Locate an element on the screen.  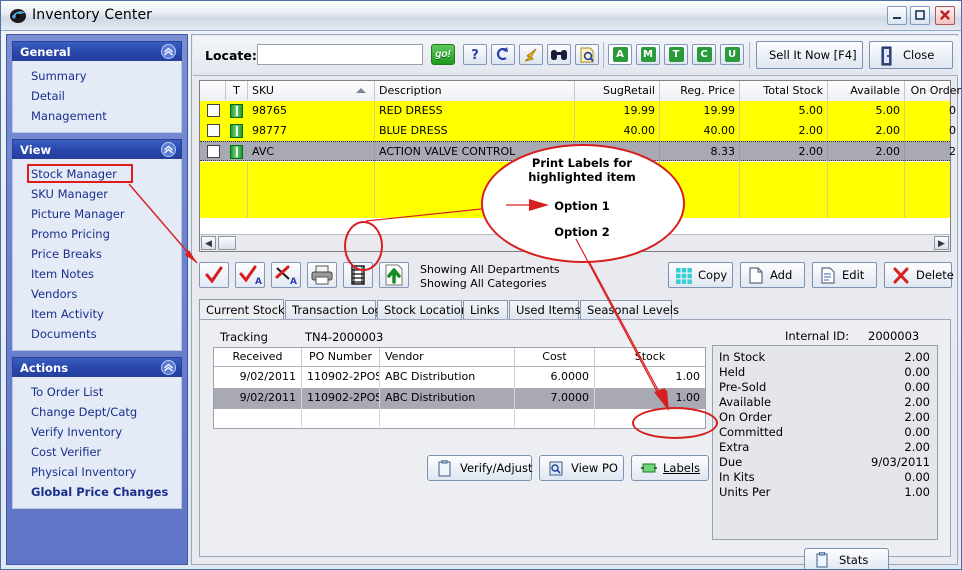
stat-row: Extra 2.00 is located at coordinates (825, 447).